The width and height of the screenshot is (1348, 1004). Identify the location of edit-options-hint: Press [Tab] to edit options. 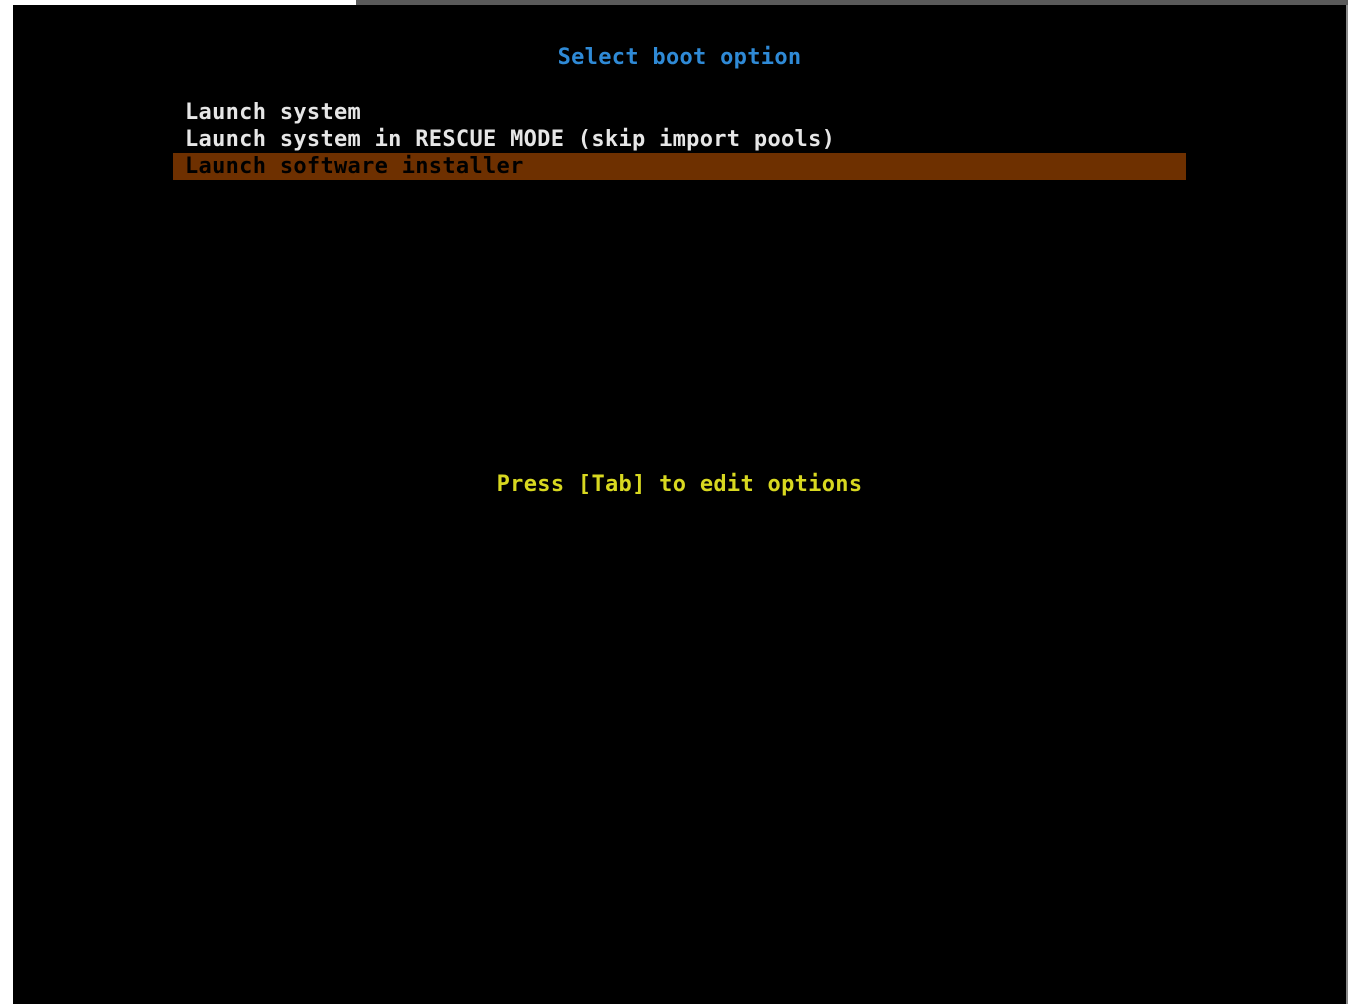
(679, 484).